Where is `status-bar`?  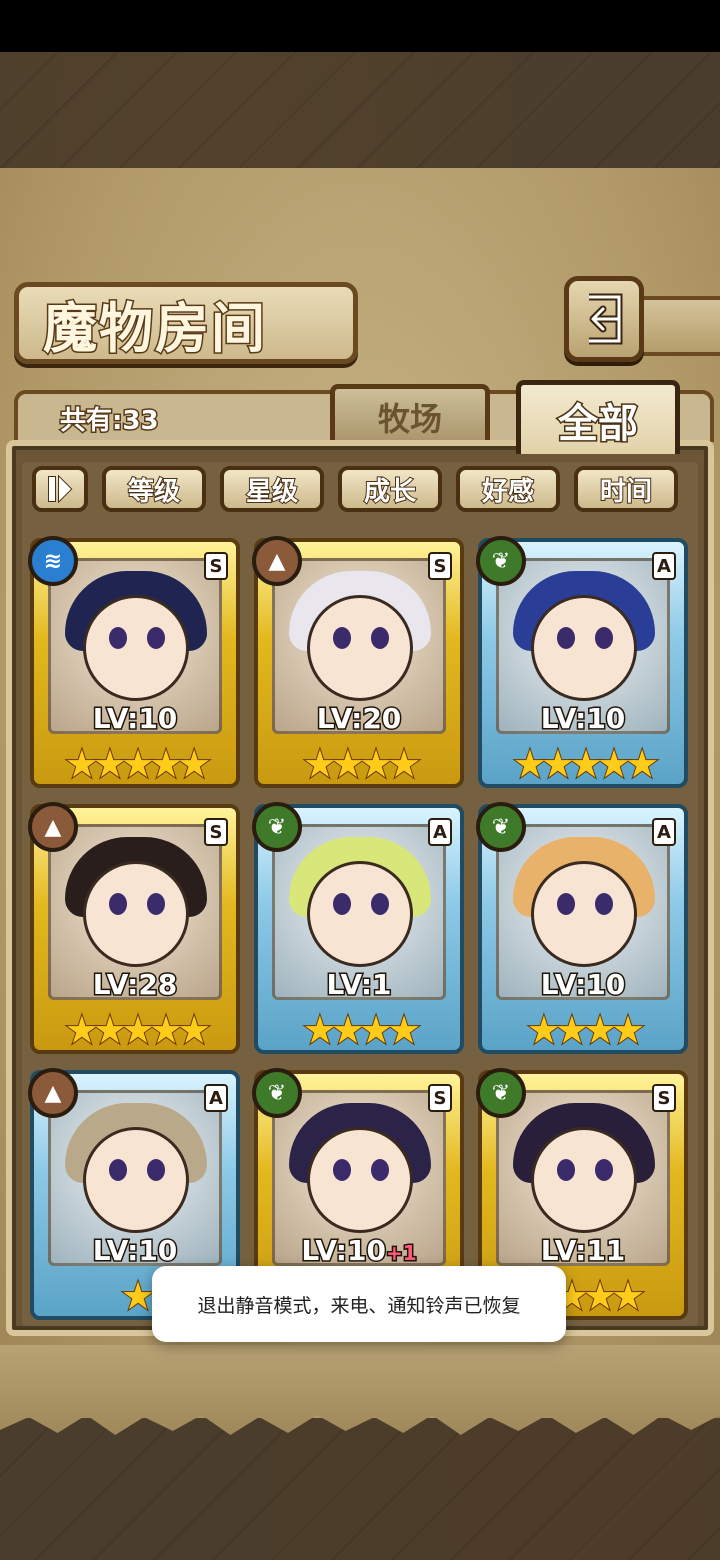
status-bar is located at coordinates (360, 26).